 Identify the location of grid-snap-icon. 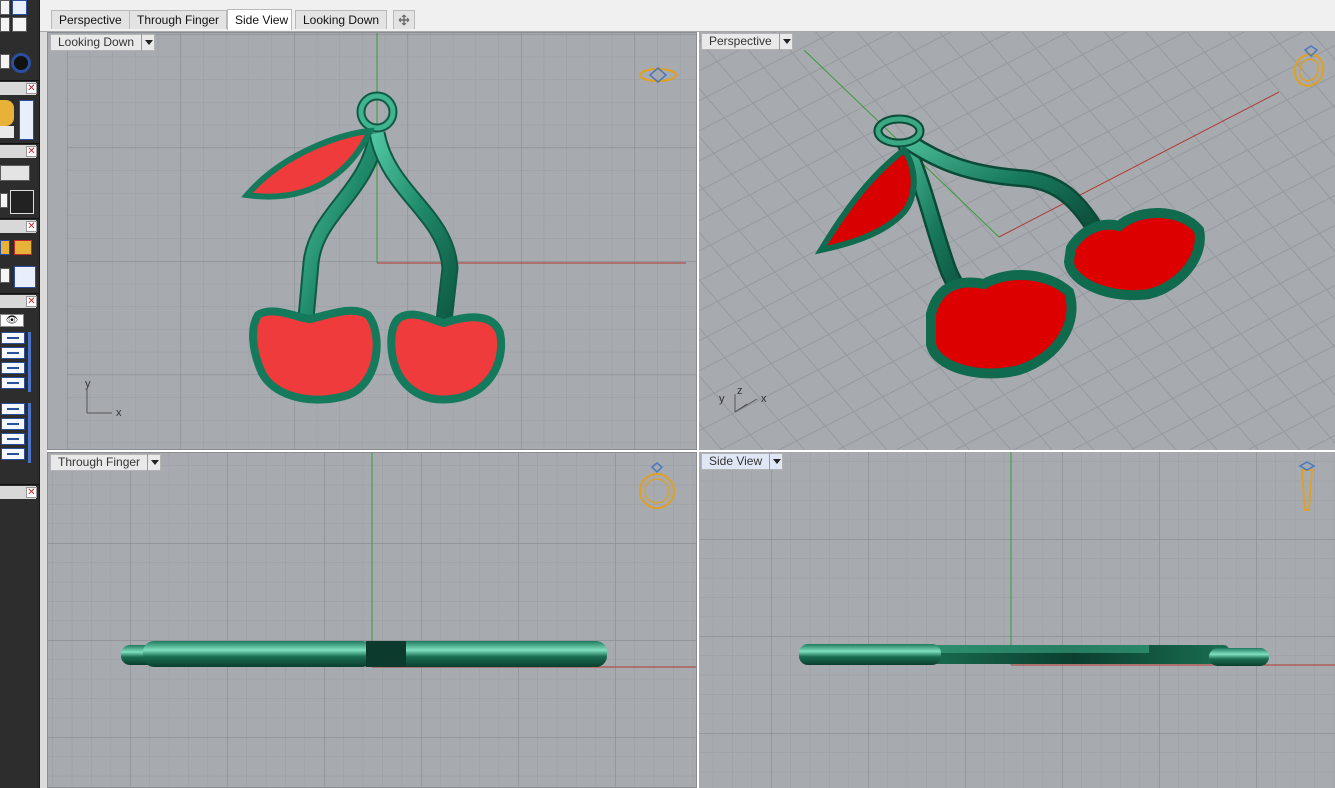
(22, 202).